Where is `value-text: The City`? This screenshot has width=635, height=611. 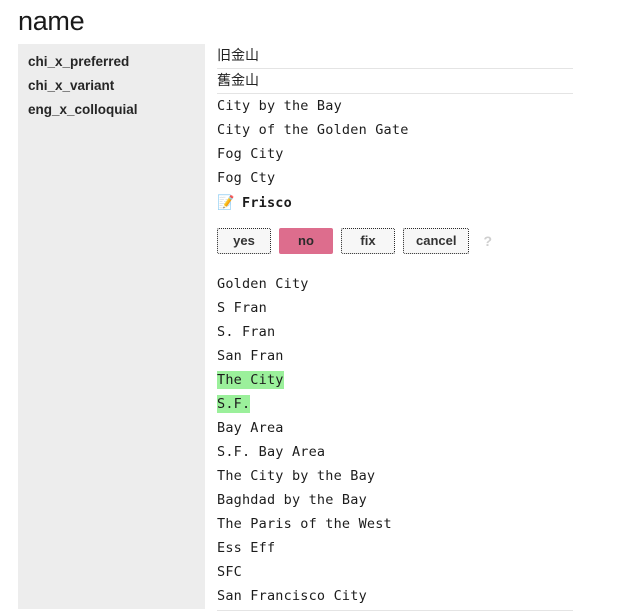
value-text: The City is located at coordinates (250, 380).